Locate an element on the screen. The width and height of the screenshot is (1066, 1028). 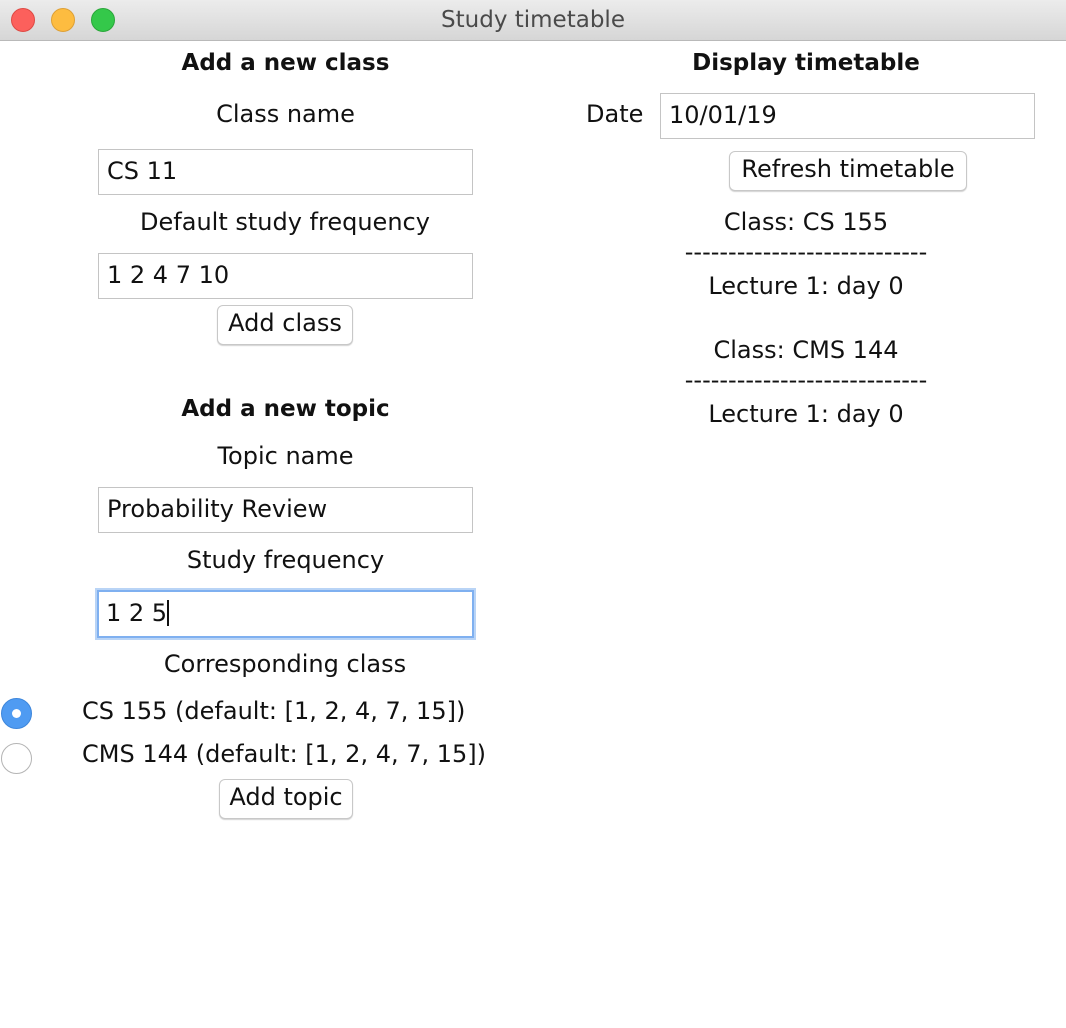
window-titlebar: Study timetable is located at coordinates (533, 20).